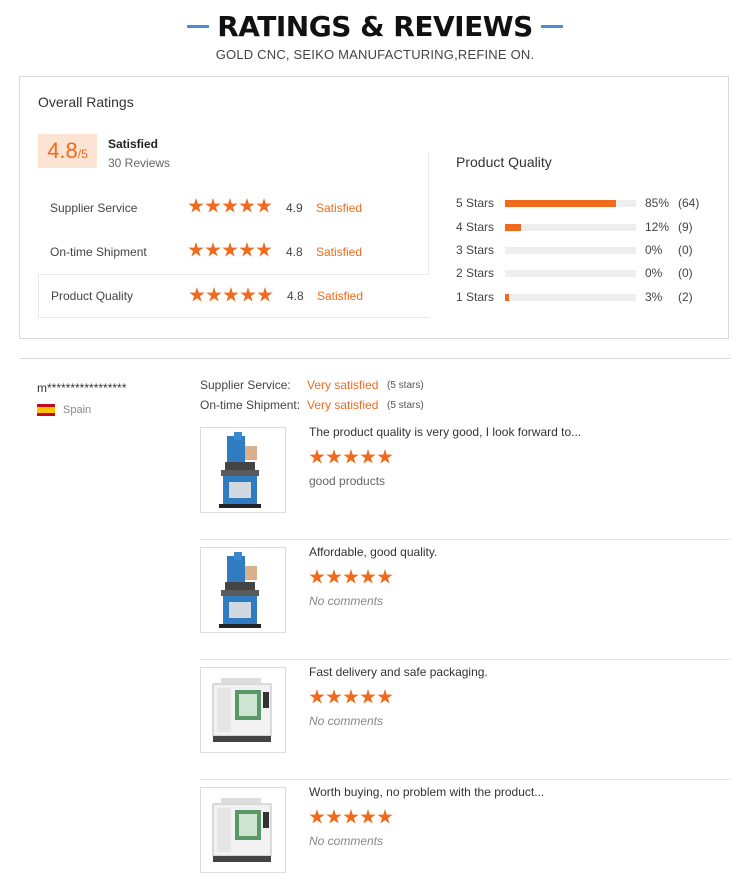 The width and height of the screenshot is (750, 890). What do you see at coordinates (92, 296) in the screenshot?
I see `metric-name: Product Quality` at bounding box center [92, 296].